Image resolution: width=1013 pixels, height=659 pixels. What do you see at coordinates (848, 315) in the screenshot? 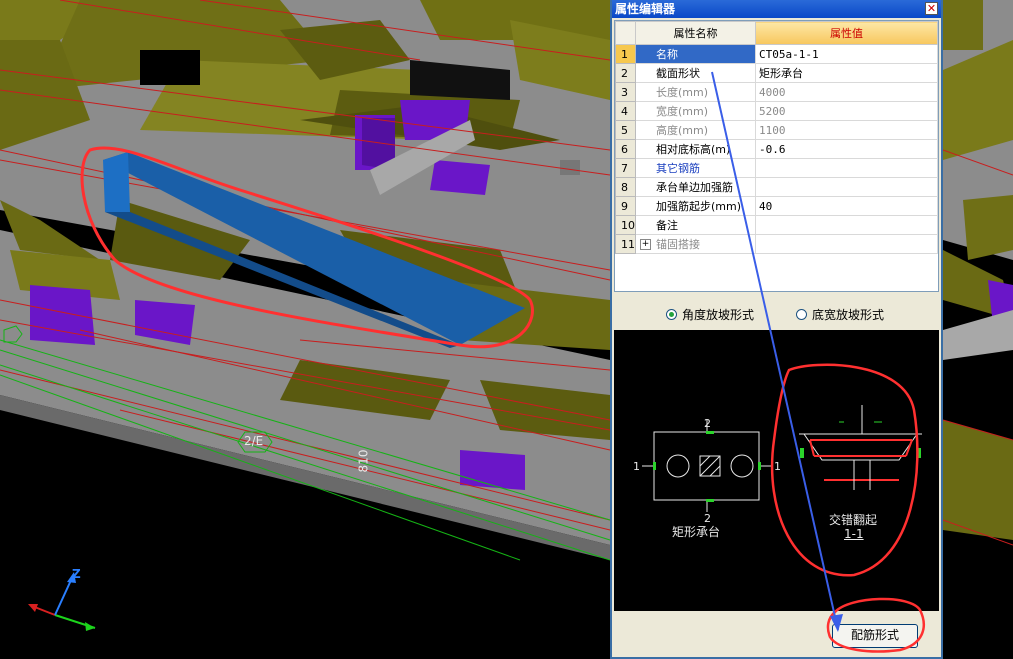
I see `radio-label: 底宽放坡形式` at bounding box center [848, 315].